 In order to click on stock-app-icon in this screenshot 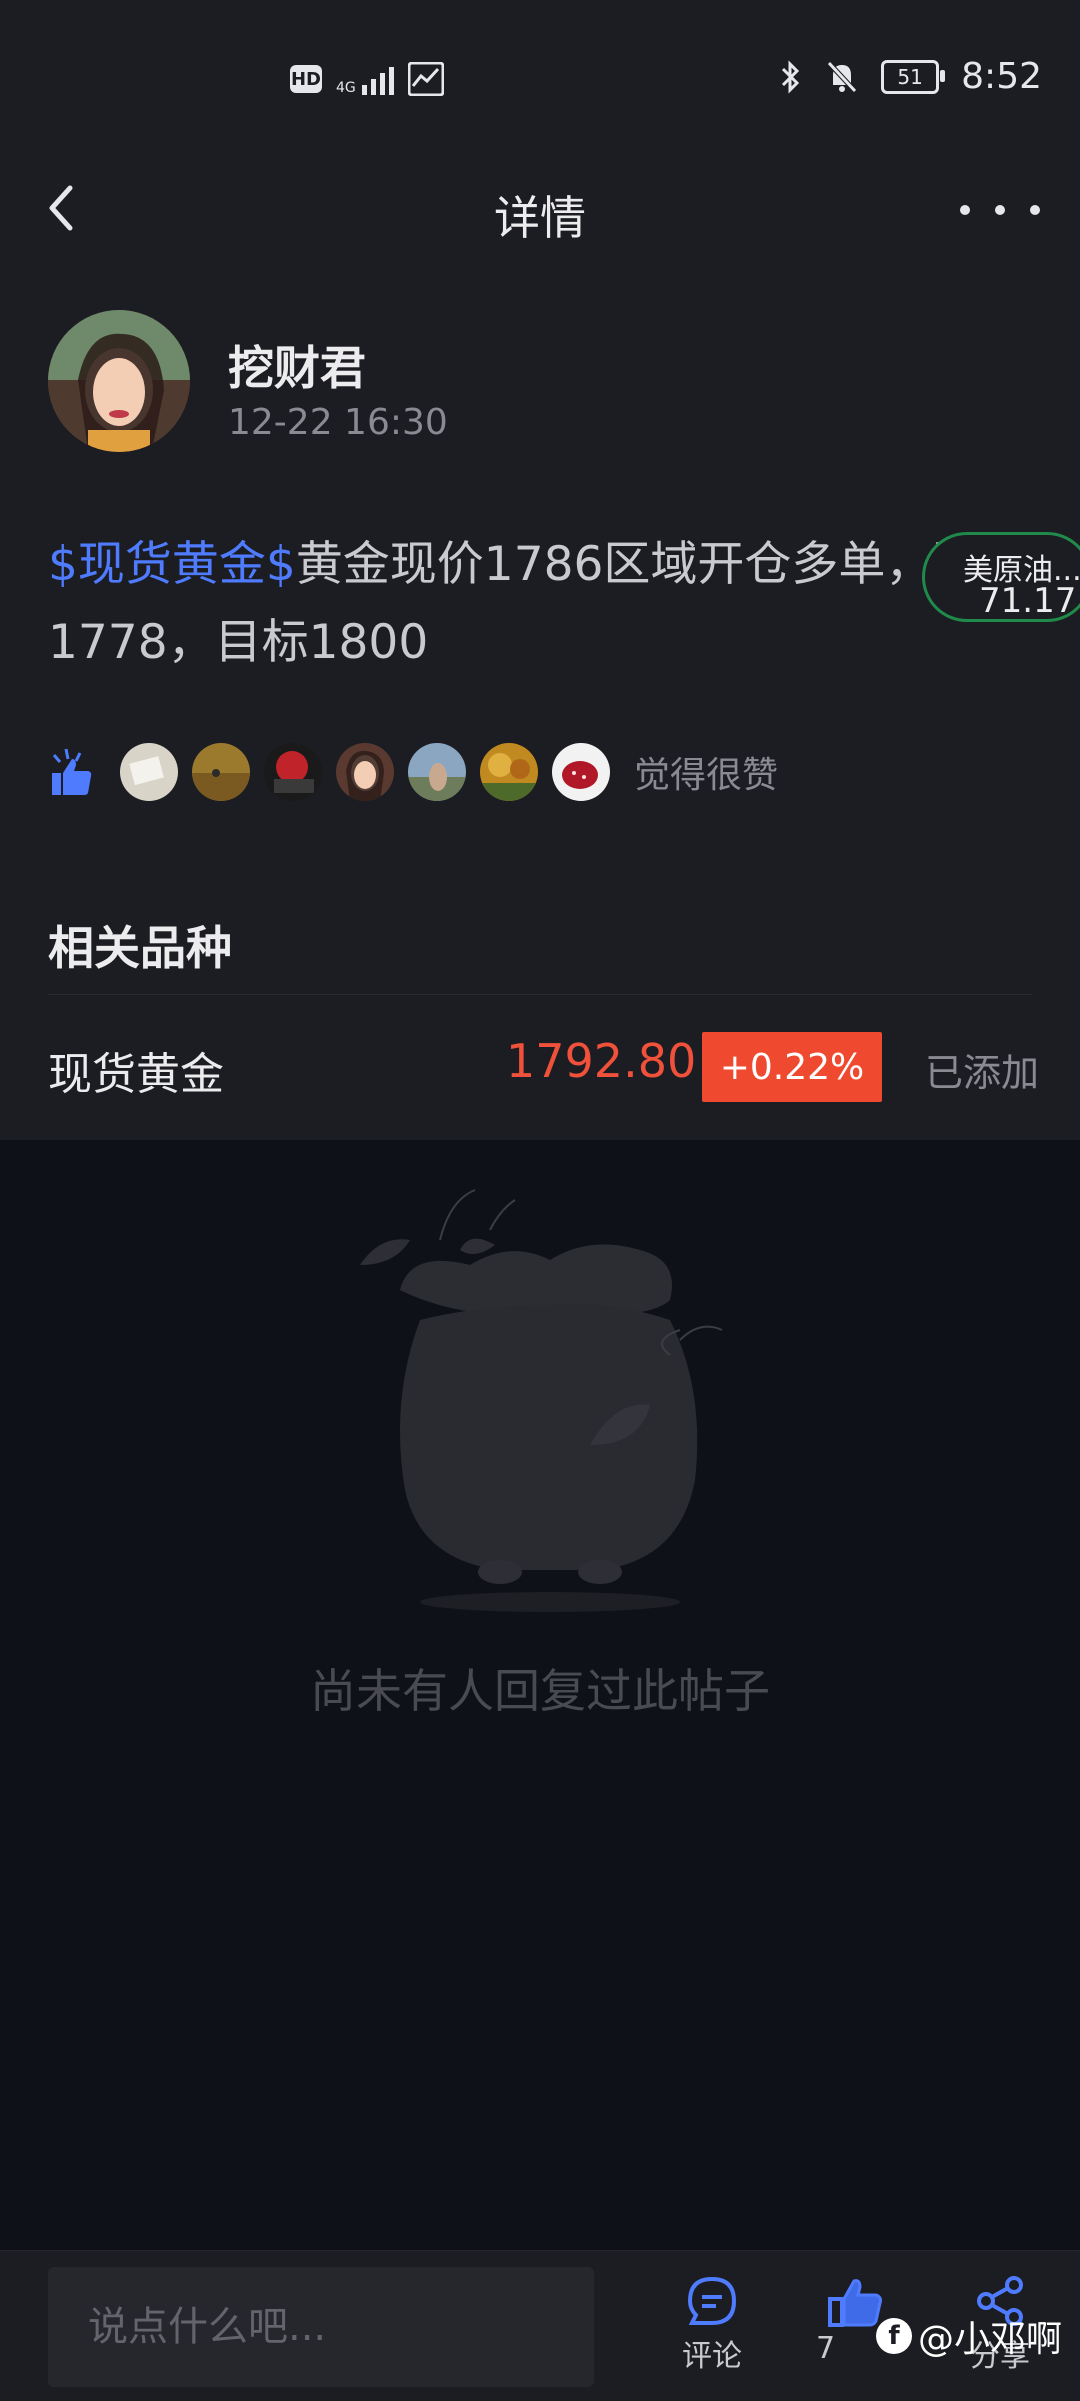, I will do `click(425, 79)`.